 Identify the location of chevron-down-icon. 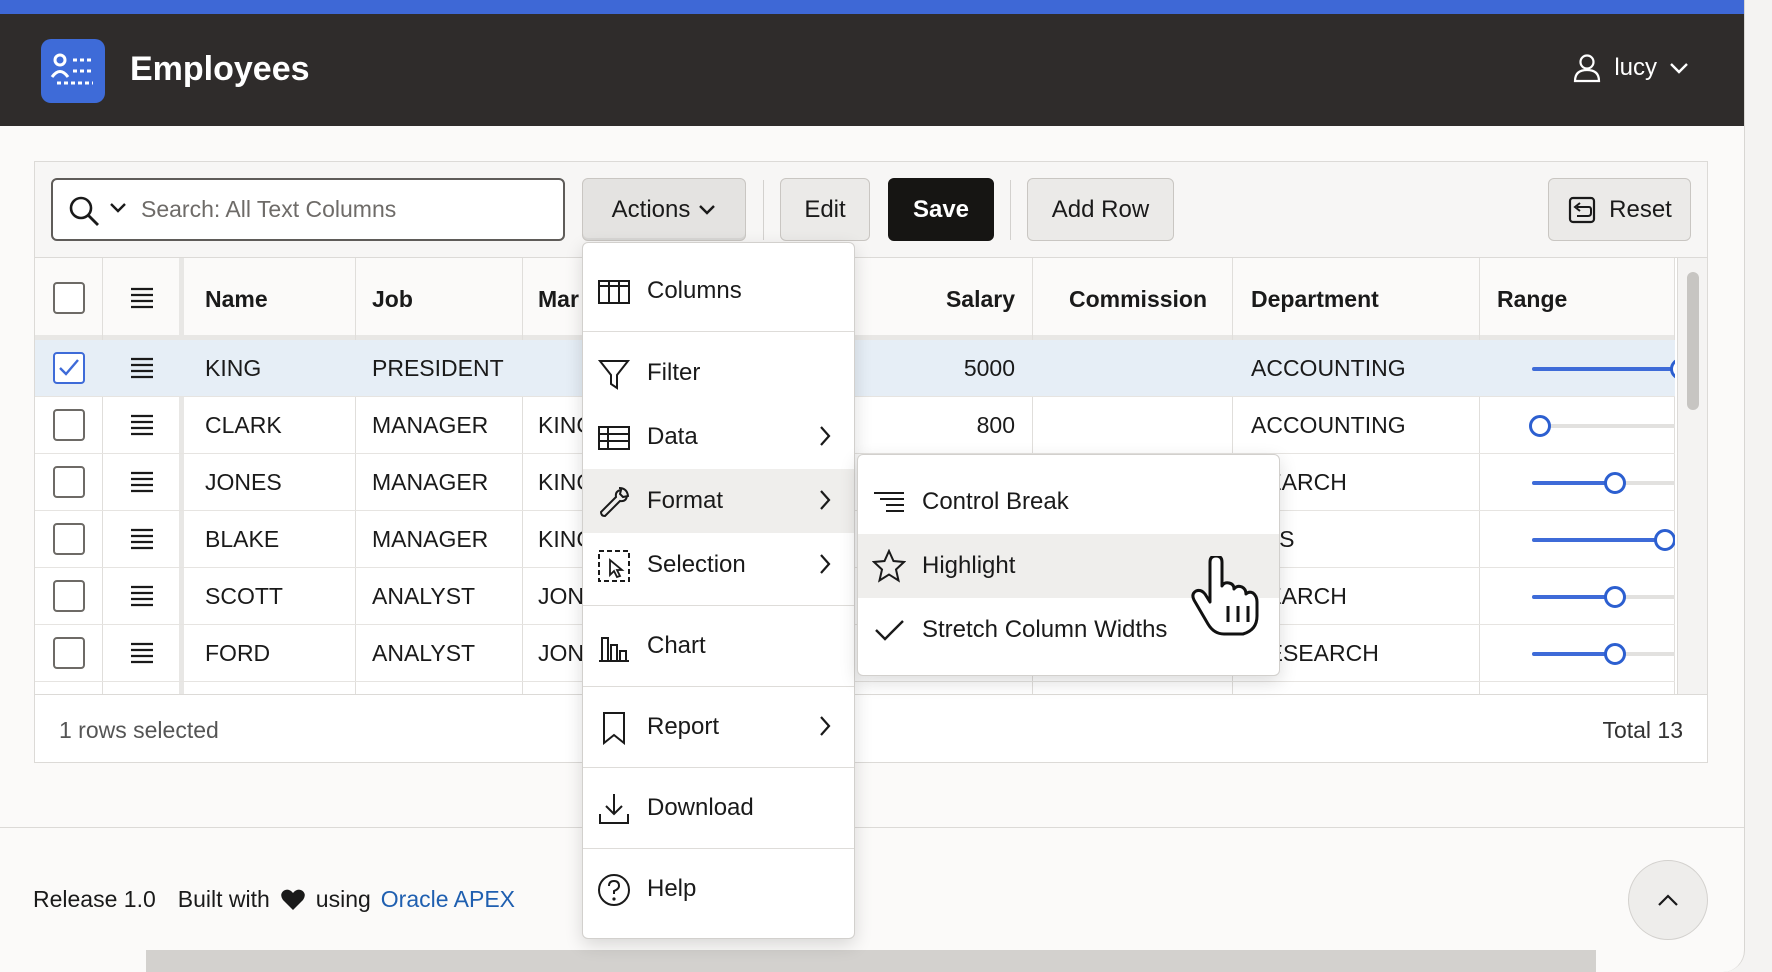
(118, 208).